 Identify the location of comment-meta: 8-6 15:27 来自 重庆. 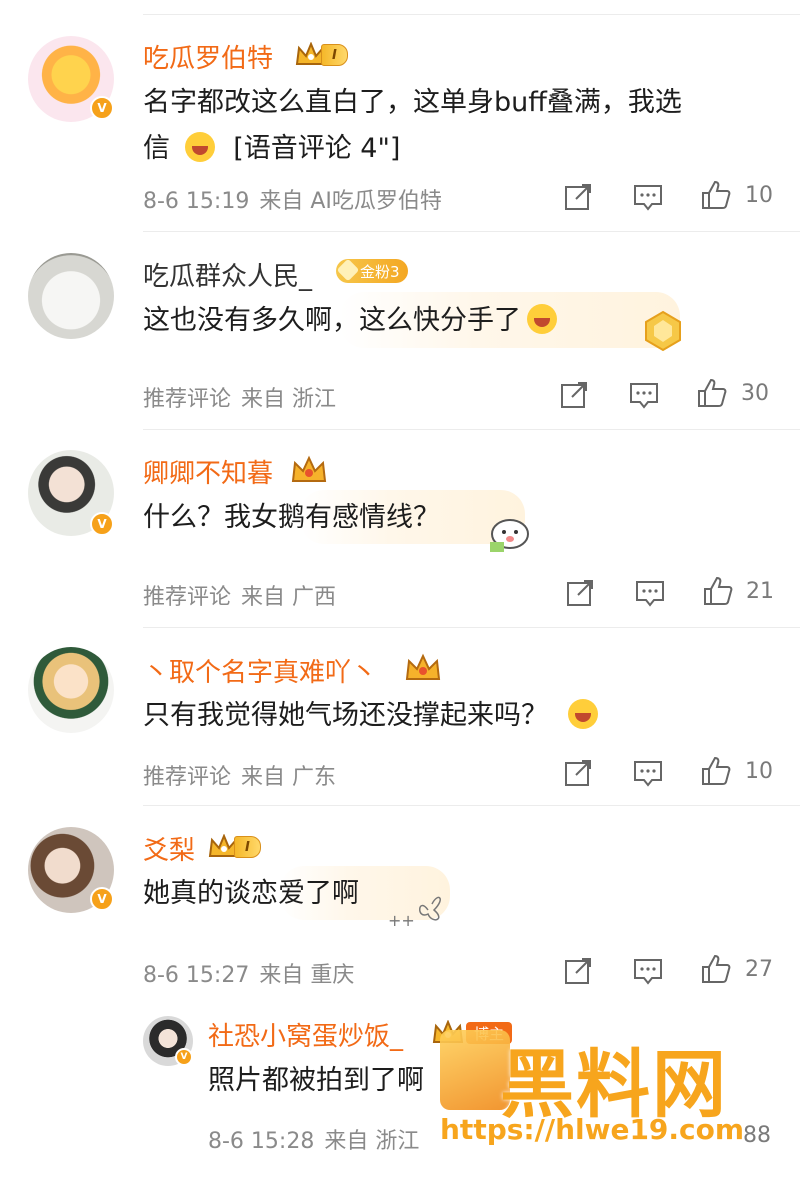
(249, 975).